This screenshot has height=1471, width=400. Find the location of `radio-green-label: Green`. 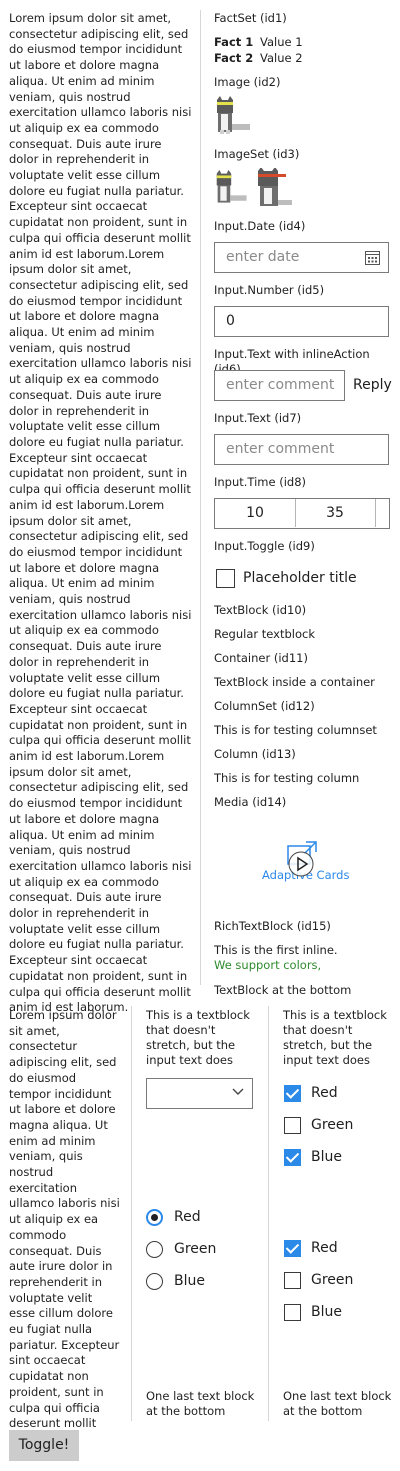

radio-green-label: Green is located at coordinates (195, 1249).